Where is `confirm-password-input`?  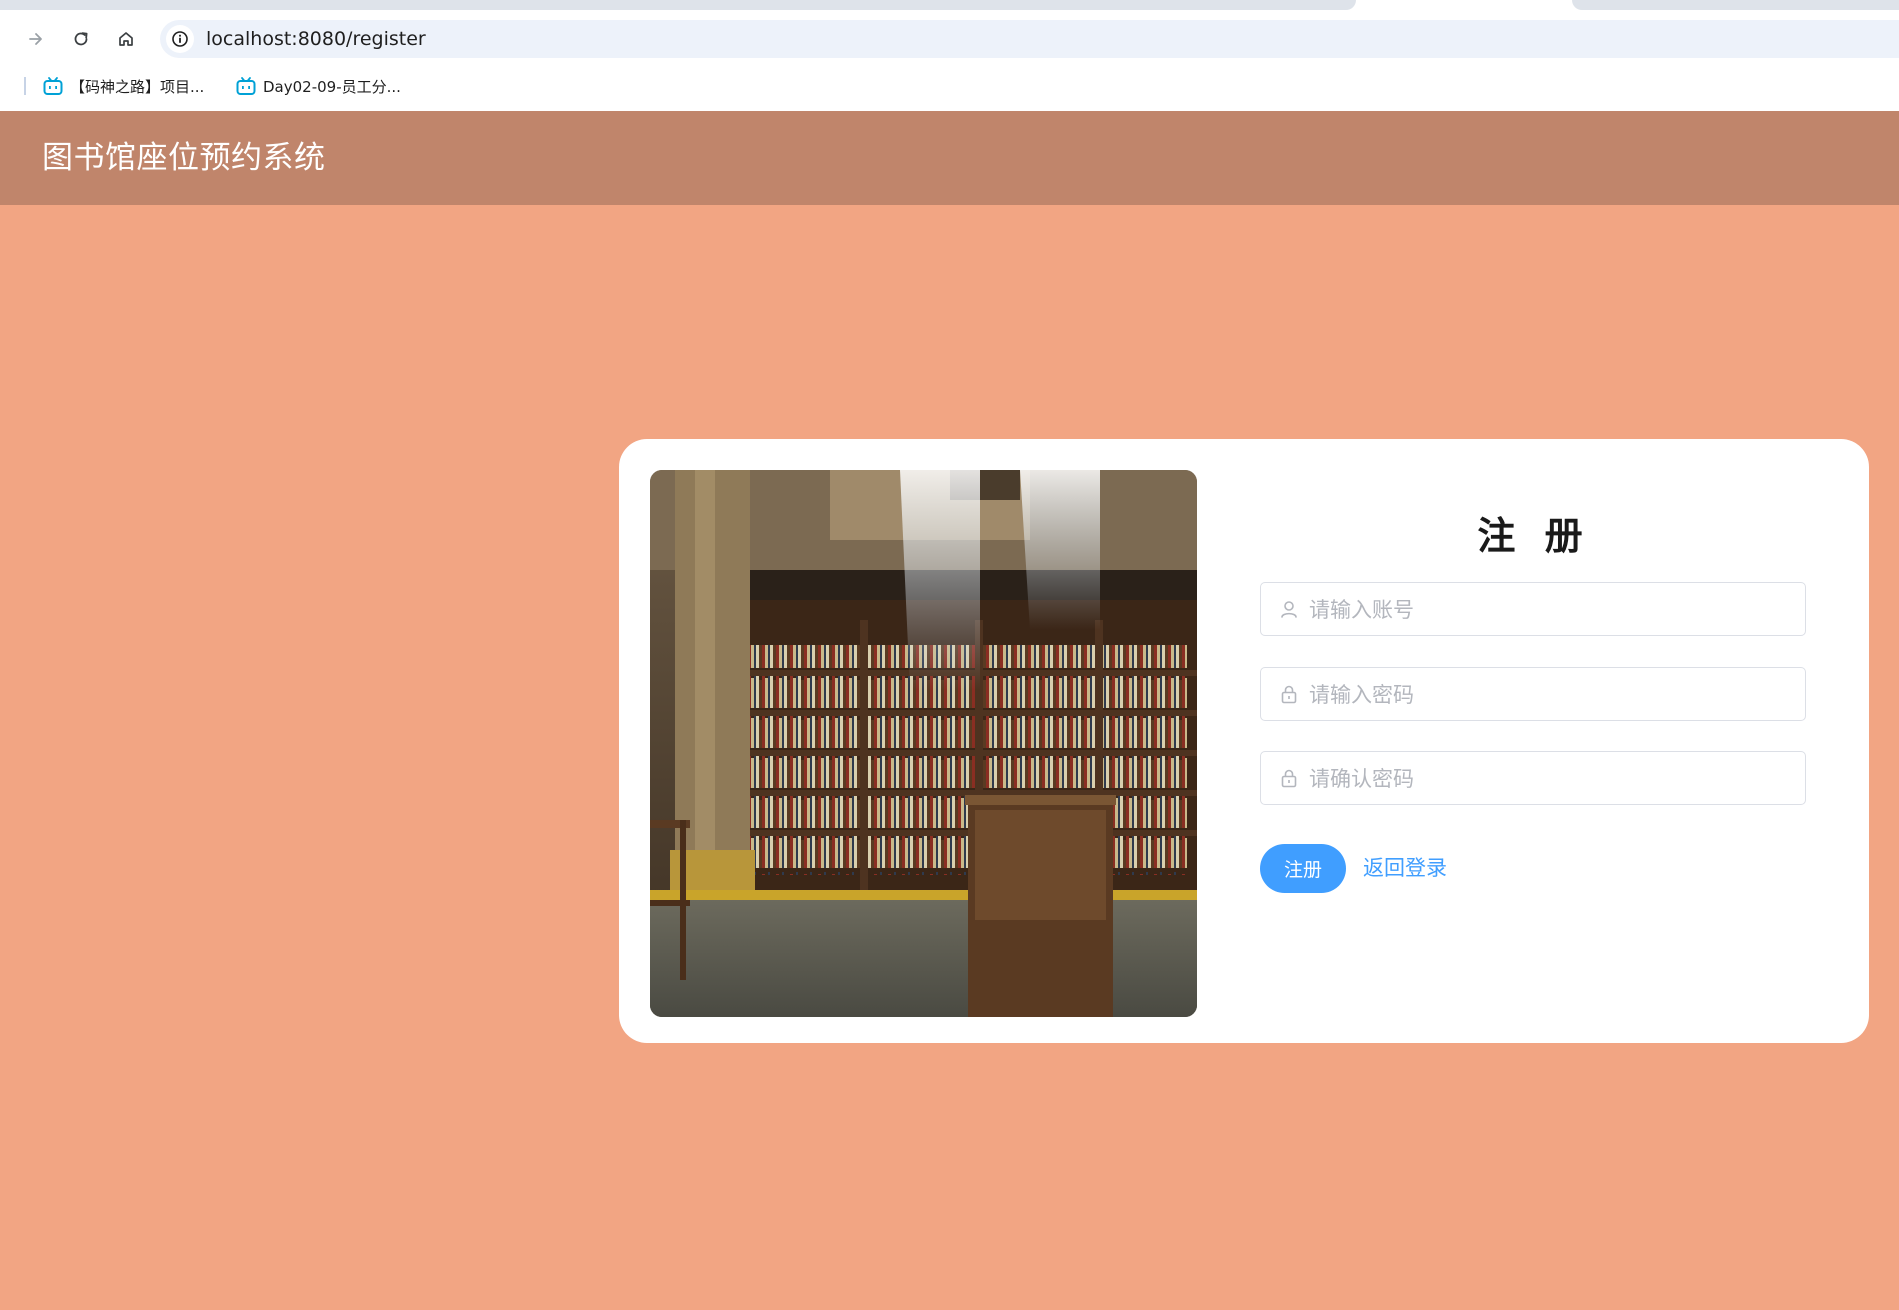
confirm-password-input is located at coordinates (1549, 779).